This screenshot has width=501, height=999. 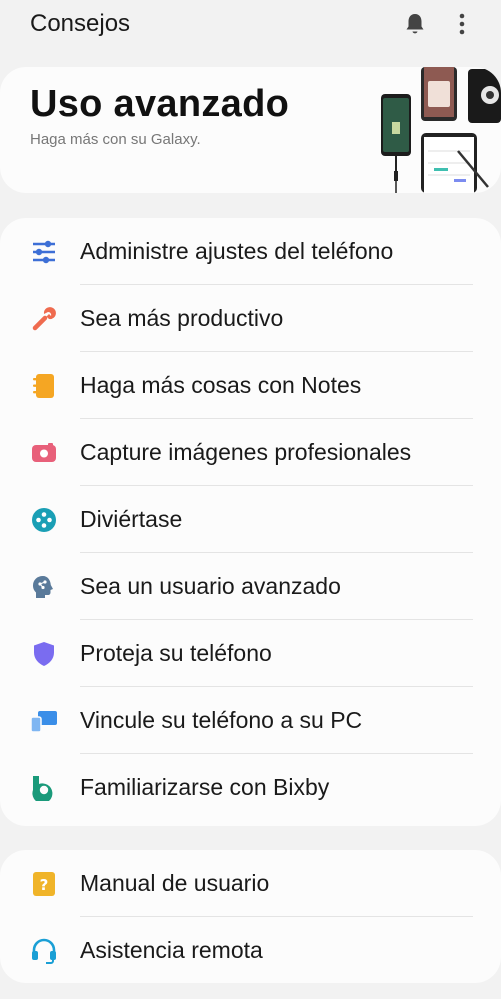 I want to click on more-vertical-icon, so click(x=462, y=24).